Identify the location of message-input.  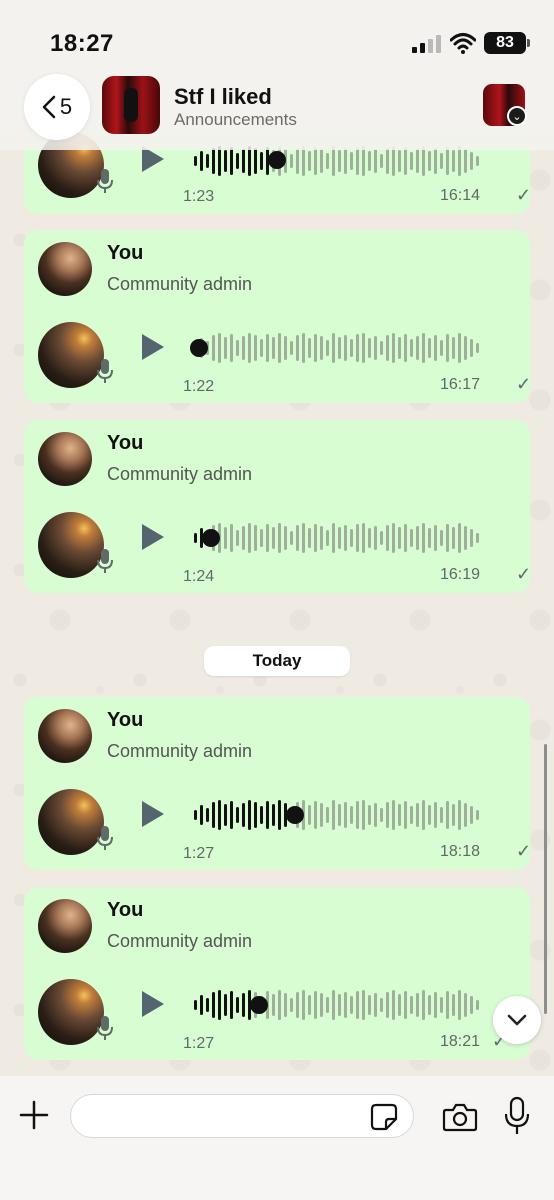
(242, 1116).